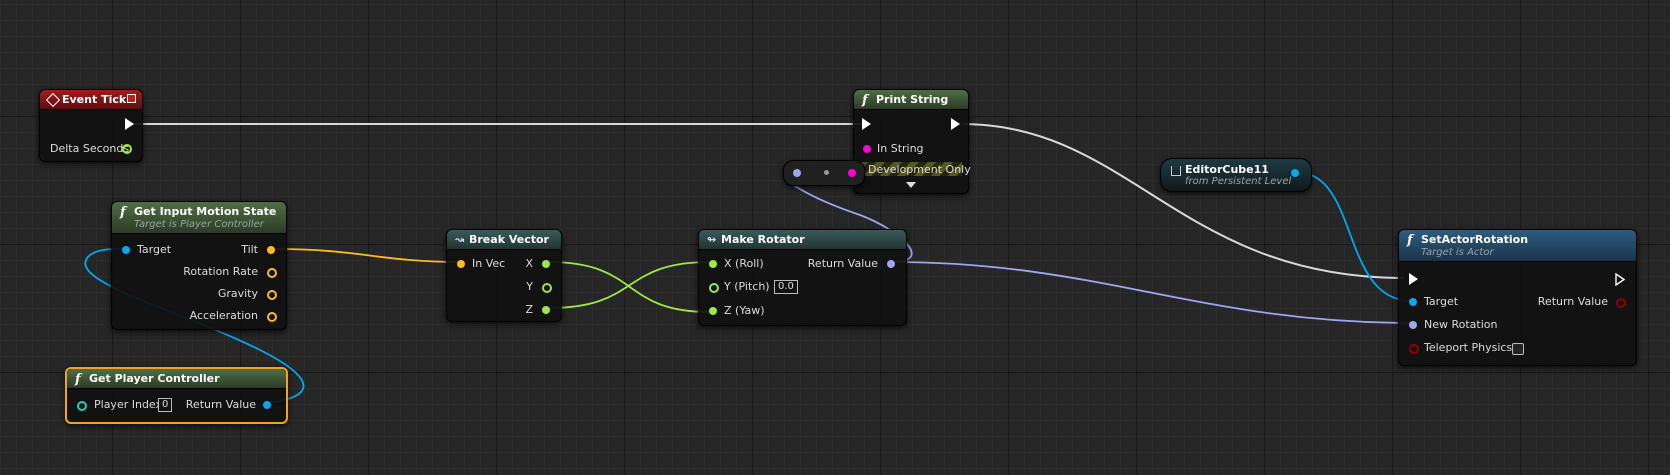  Describe the element at coordinates (713, 264) in the screenshot. I see `roll-pin` at that location.